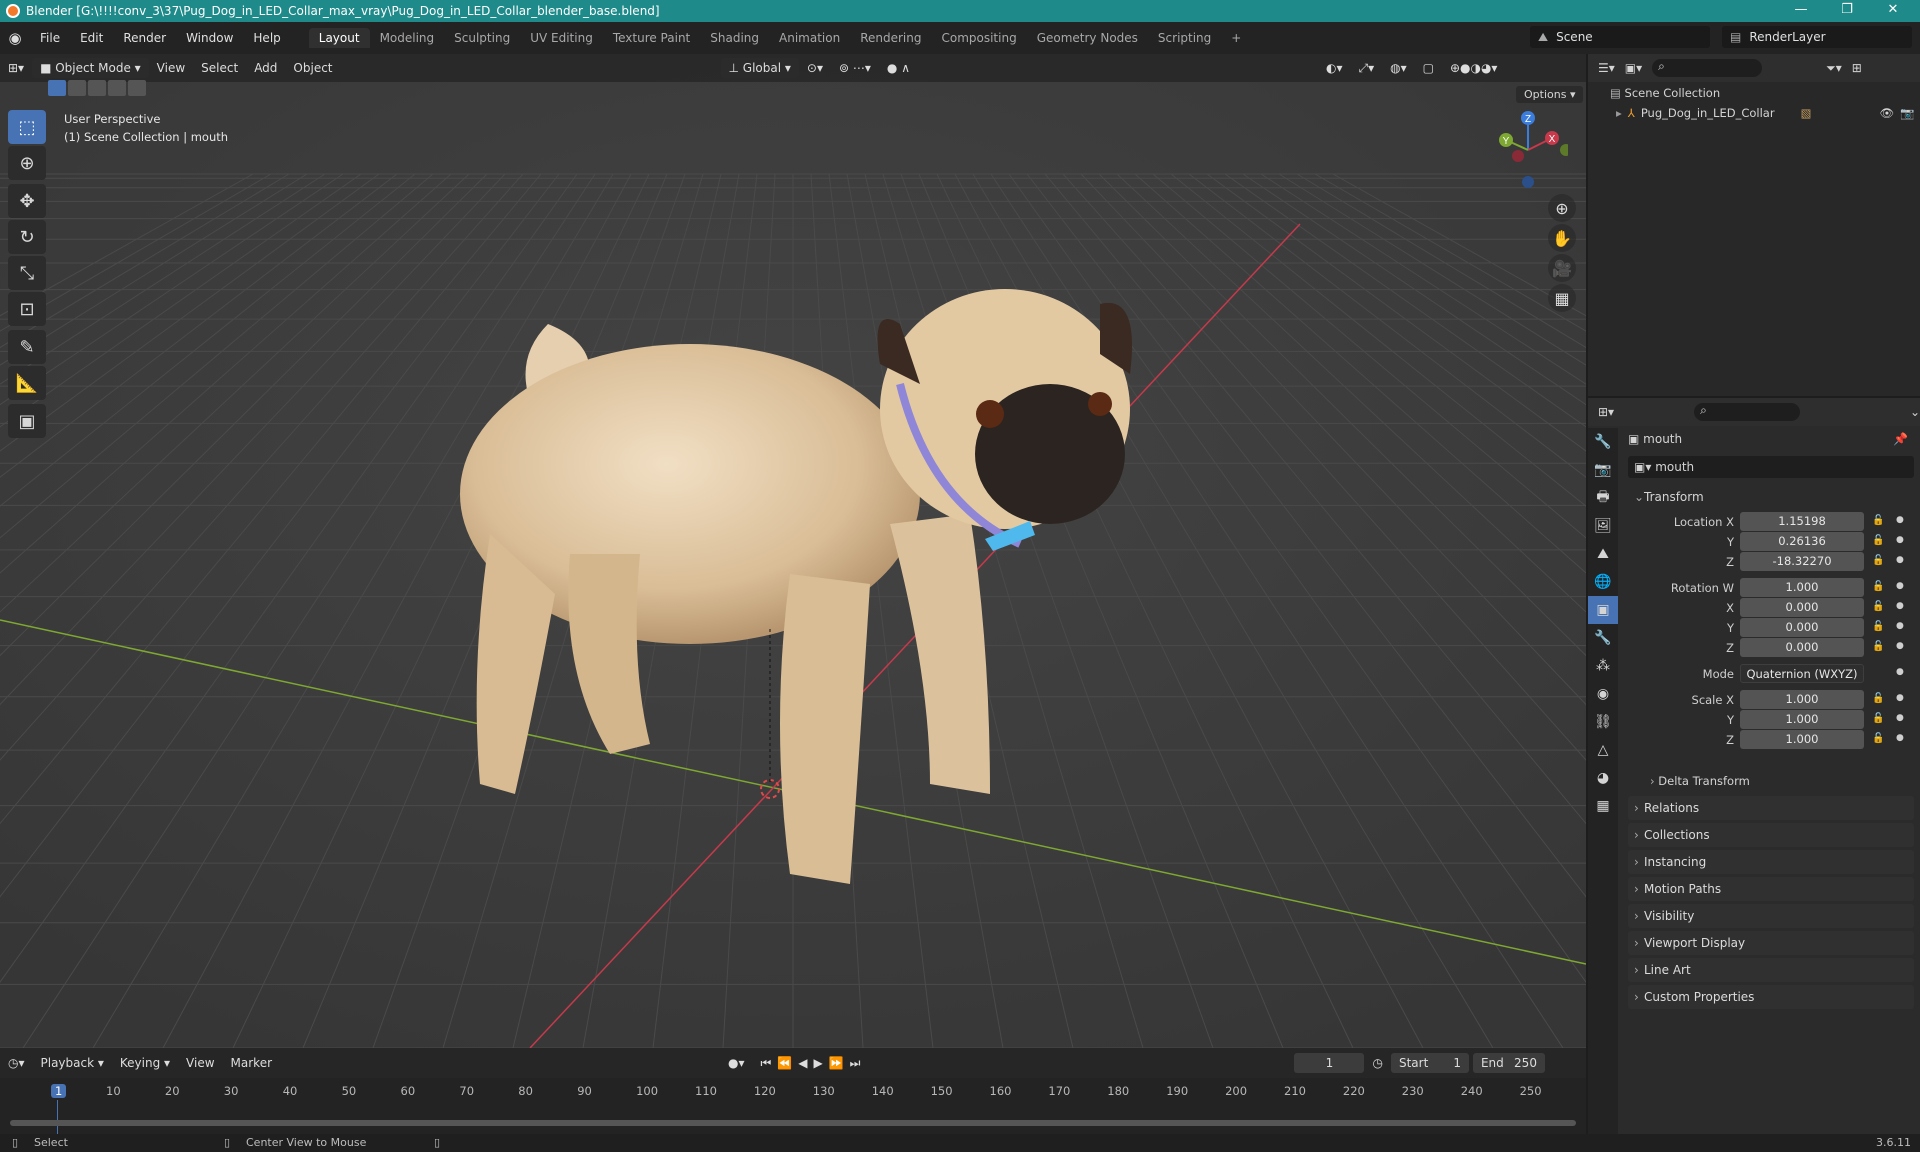  I want to click on scale-icon: ⤡, so click(27, 273).